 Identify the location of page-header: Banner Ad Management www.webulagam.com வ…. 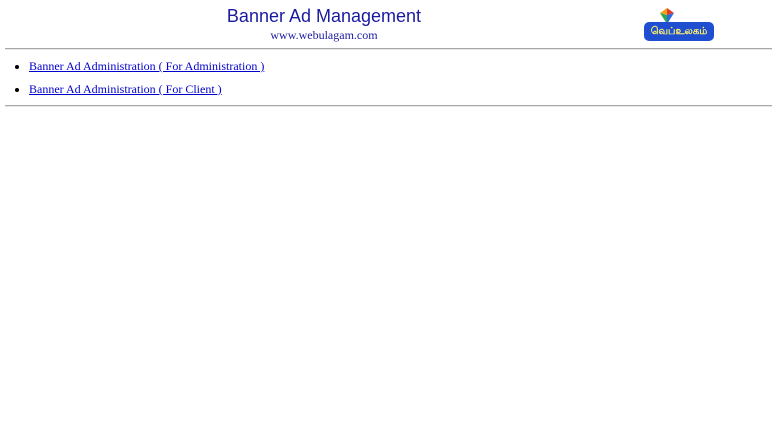
(388, 24).